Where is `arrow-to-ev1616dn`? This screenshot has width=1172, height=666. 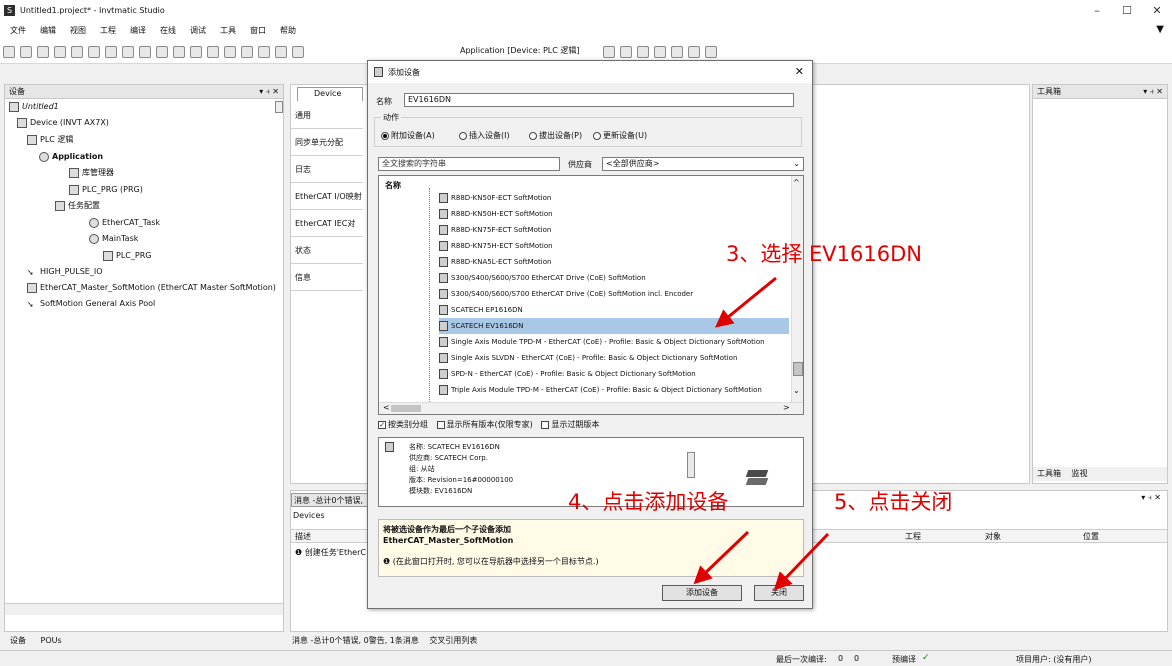 arrow-to-ev1616dn is located at coordinates (746, 302).